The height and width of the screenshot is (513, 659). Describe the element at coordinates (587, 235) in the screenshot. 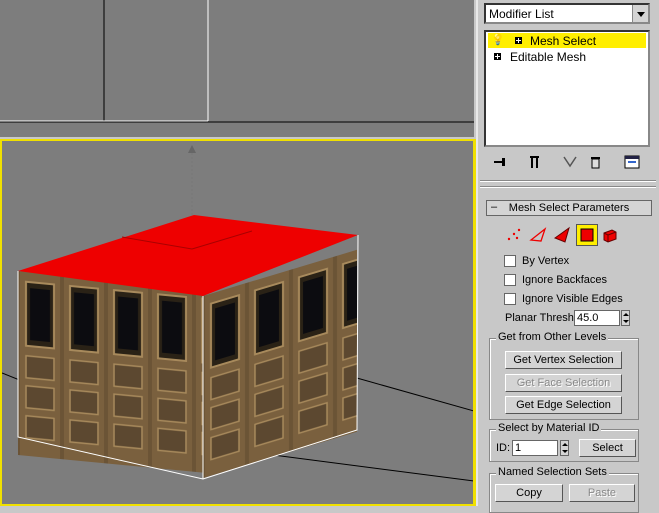

I see `polygon-level-icon` at that location.